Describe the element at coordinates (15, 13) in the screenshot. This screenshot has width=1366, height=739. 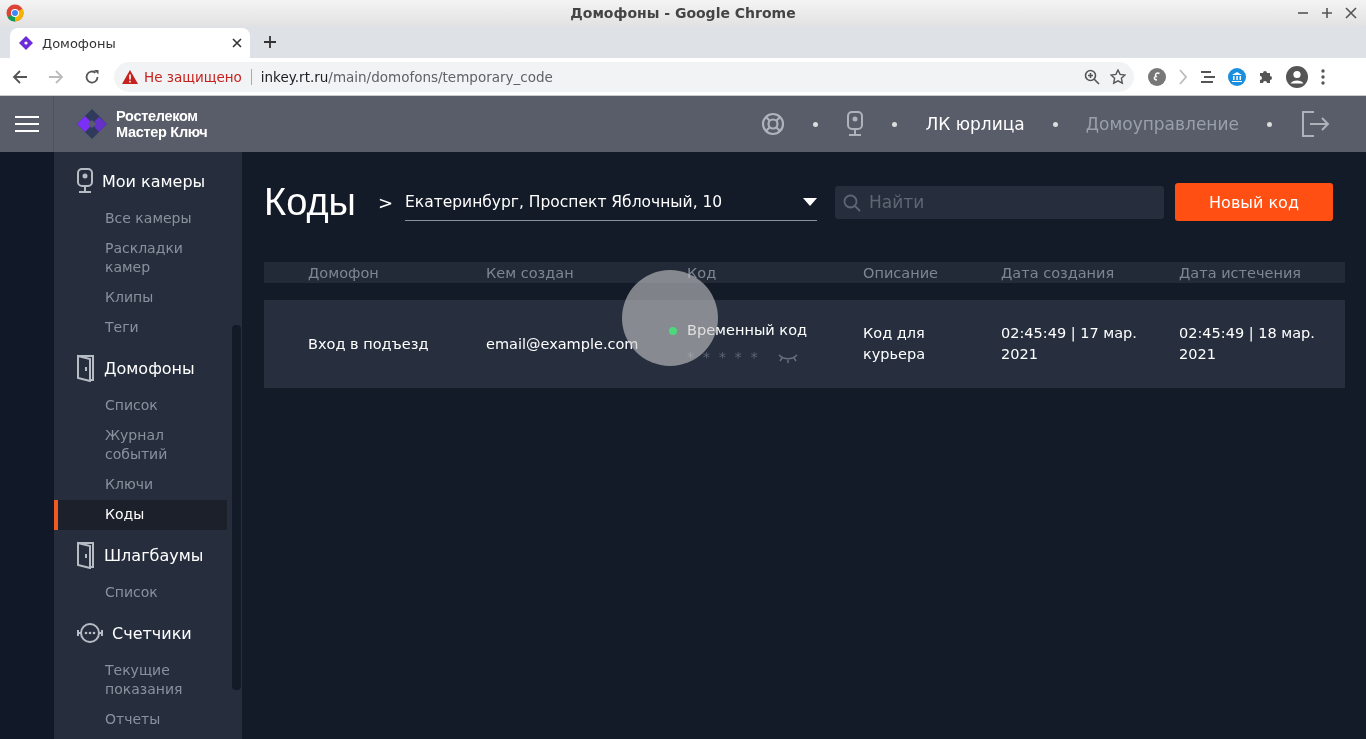
I see `browser-logo-icon` at that location.